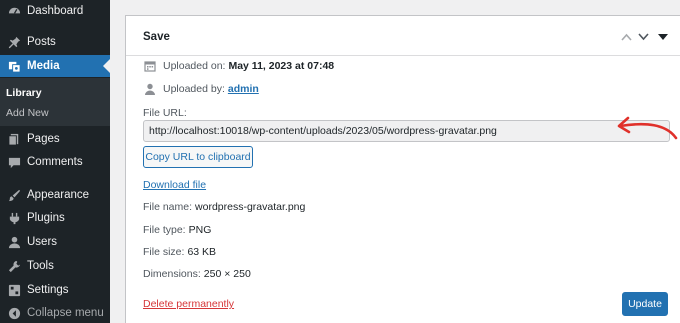 The image size is (680, 323). What do you see at coordinates (645, 304) in the screenshot?
I see `update-button: Update` at bounding box center [645, 304].